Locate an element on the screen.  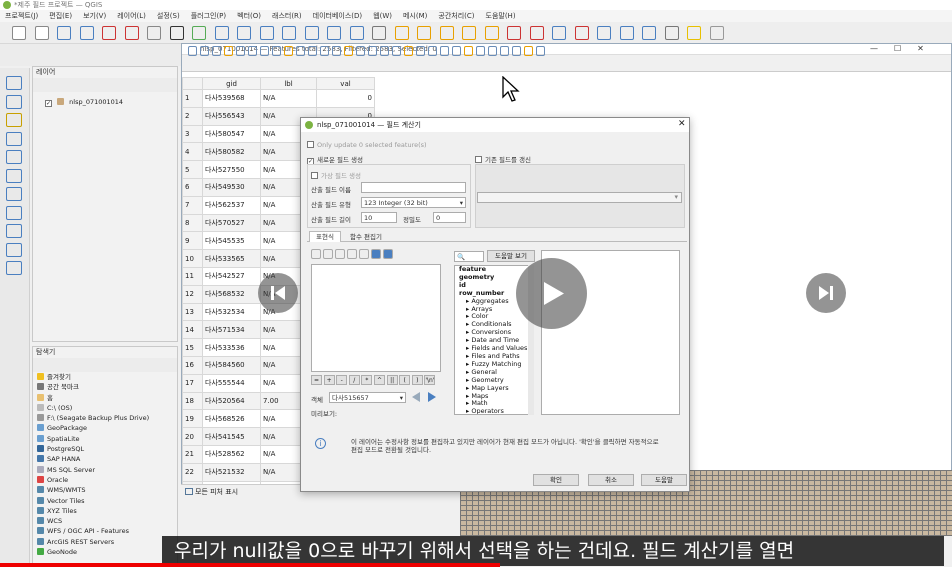
table-row: 1 다사539568 N/A 0 is located at coordinates (278, 98).